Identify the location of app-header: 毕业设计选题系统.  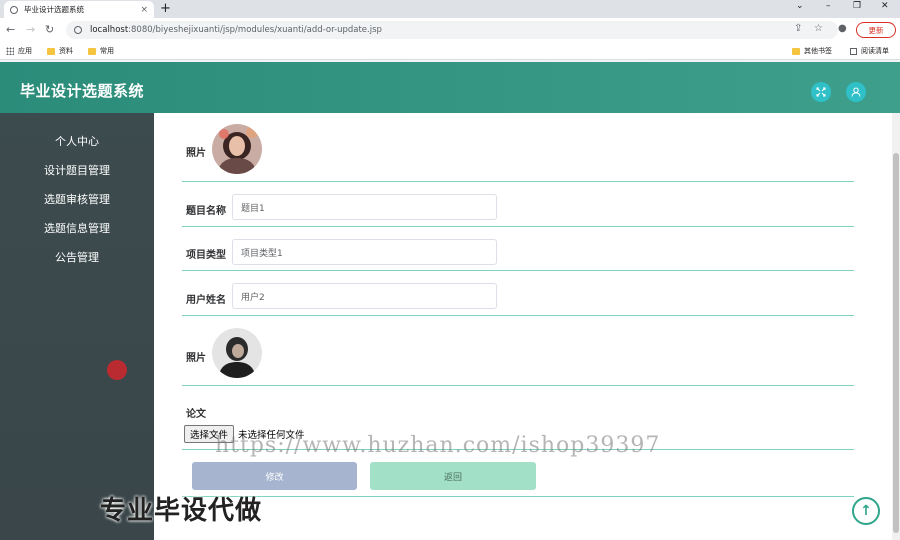
(450, 87).